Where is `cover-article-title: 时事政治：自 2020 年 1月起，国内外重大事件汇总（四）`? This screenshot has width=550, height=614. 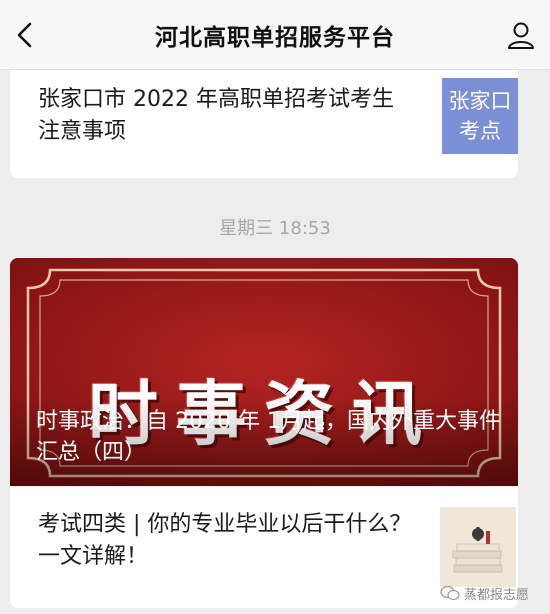
cover-article-title: 时事政治：自 2020 年 1月起，国内外重大事件汇总（四） is located at coordinates (271, 437).